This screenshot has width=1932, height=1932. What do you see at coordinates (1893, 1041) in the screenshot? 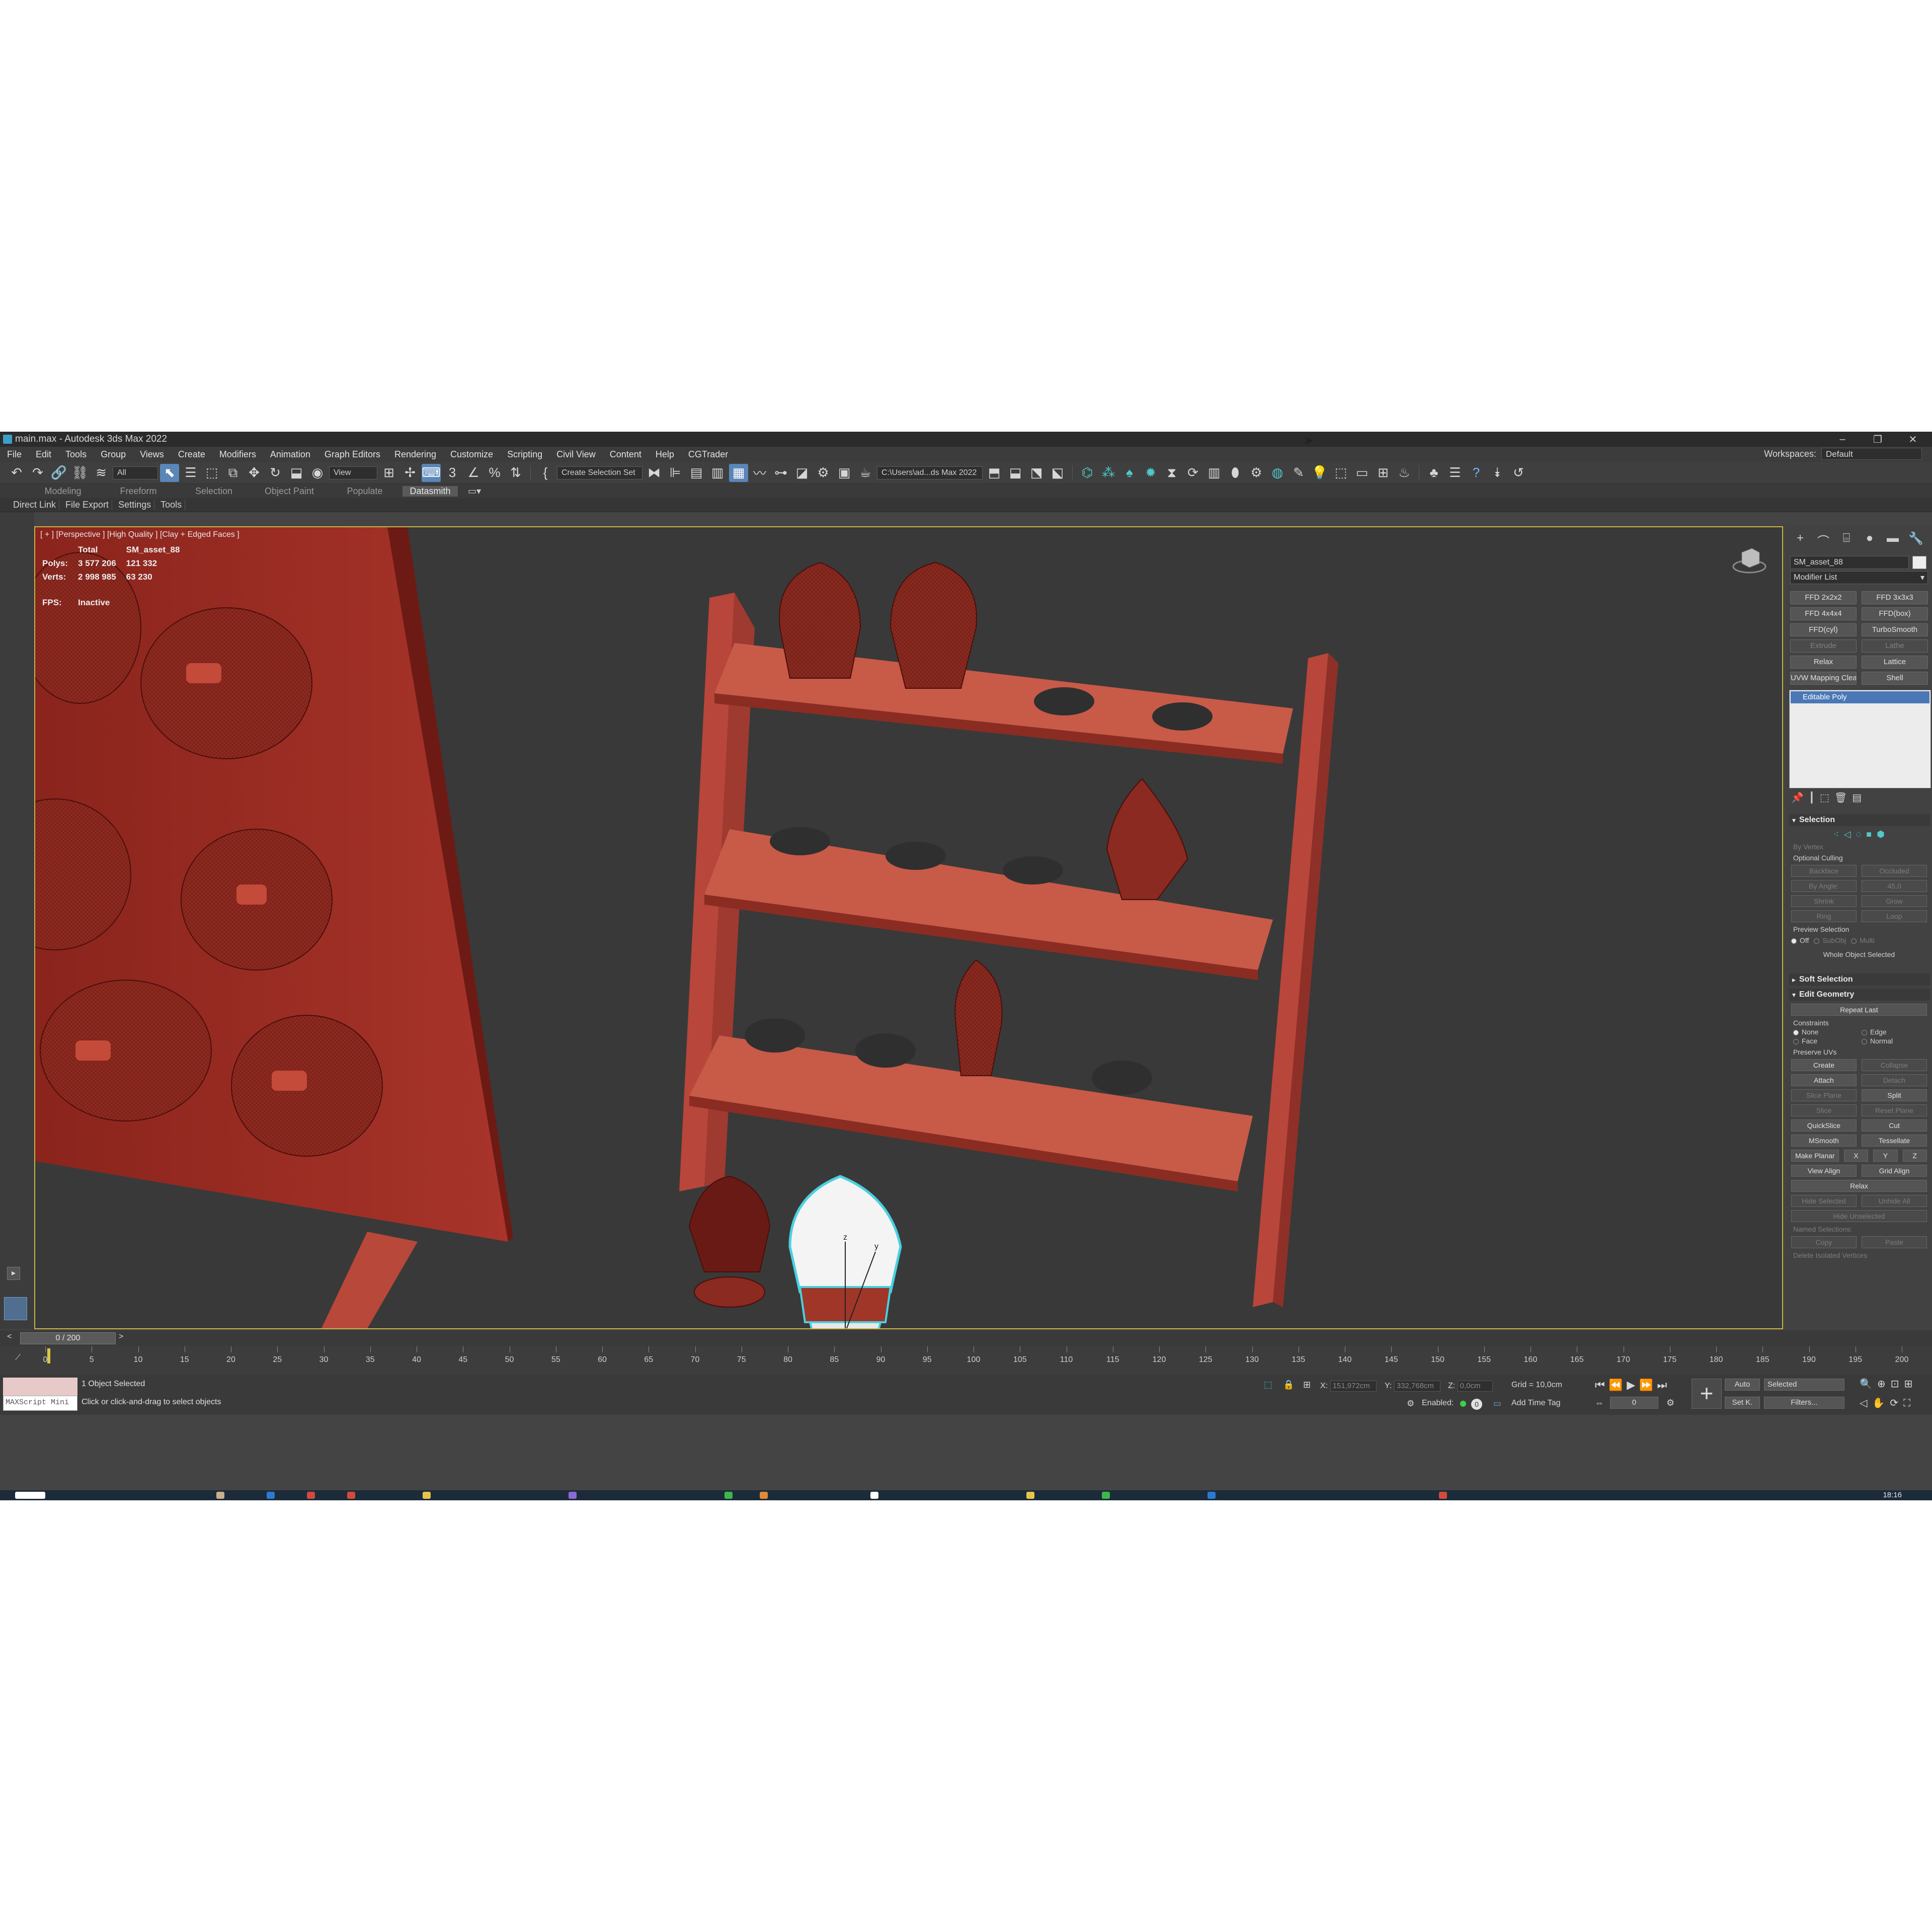
I see `constraint-normal-radio: Normal` at bounding box center [1893, 1041].